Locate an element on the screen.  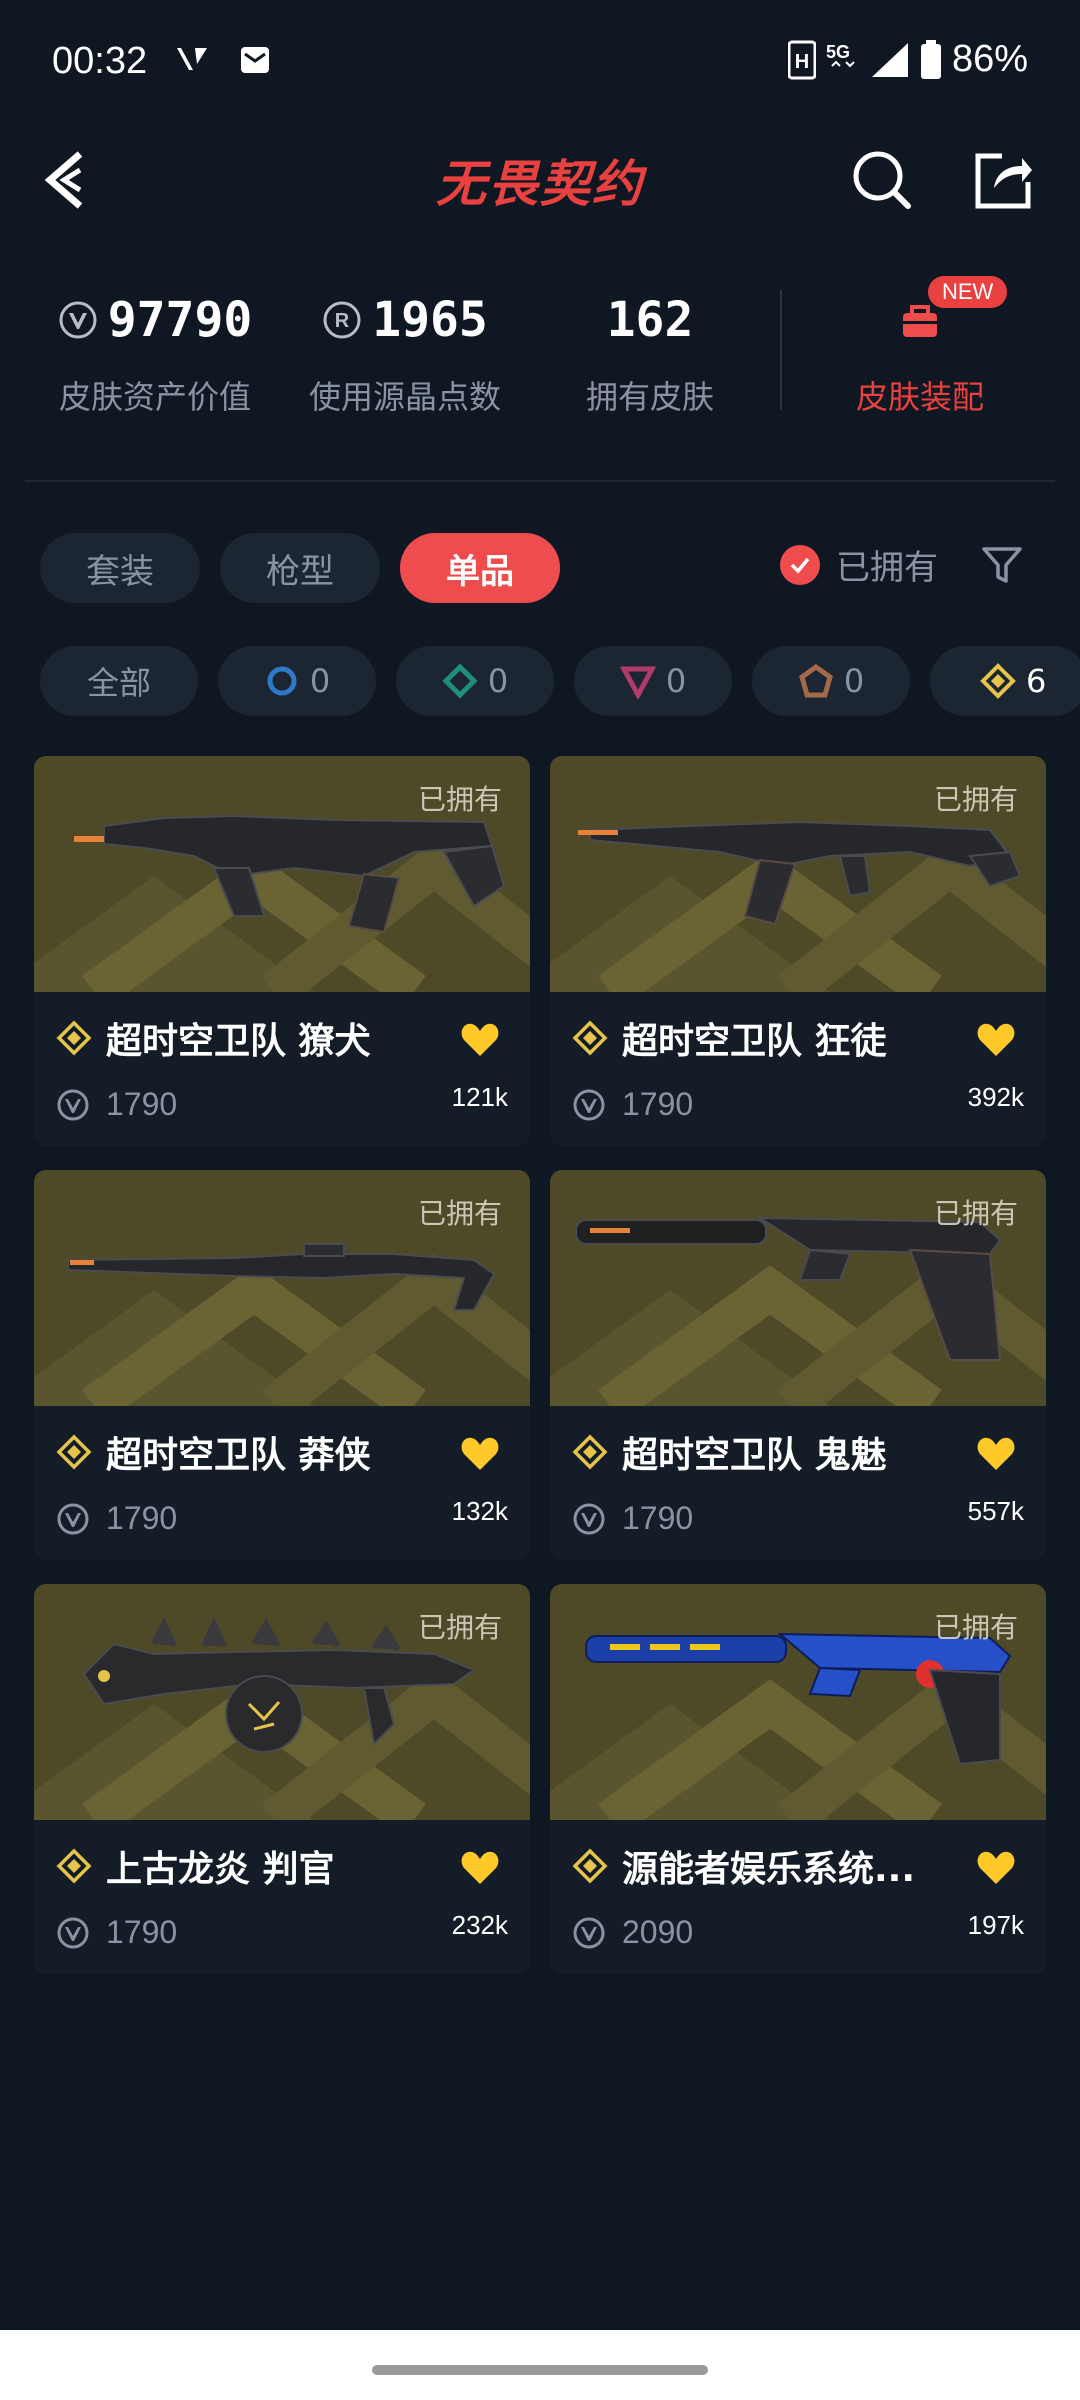
category-tabs: 套装 枪型 单品 is located at coordinates (300, 568).